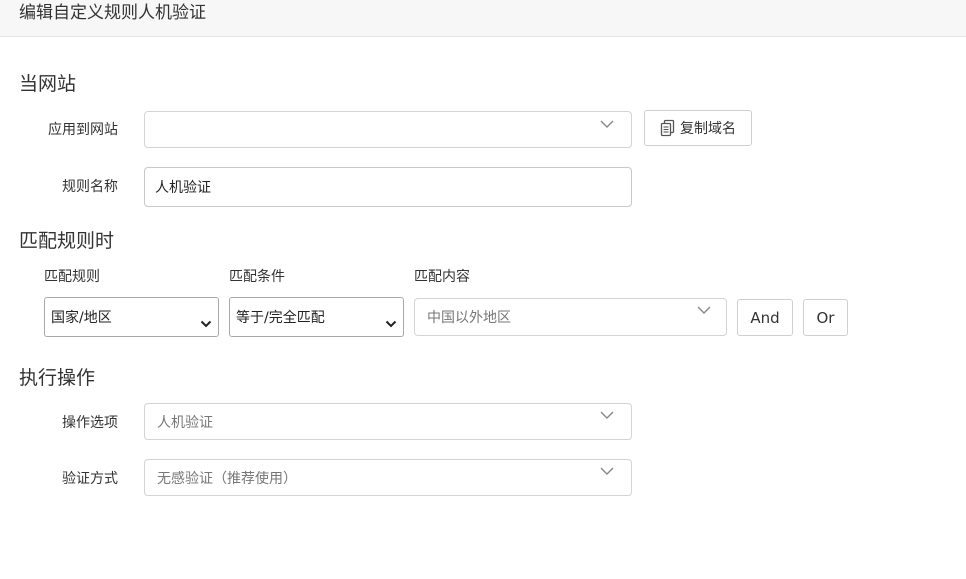 The width and height of the screenshot is (966, 579). I want to click on or-button: Or, so click(825, 317).